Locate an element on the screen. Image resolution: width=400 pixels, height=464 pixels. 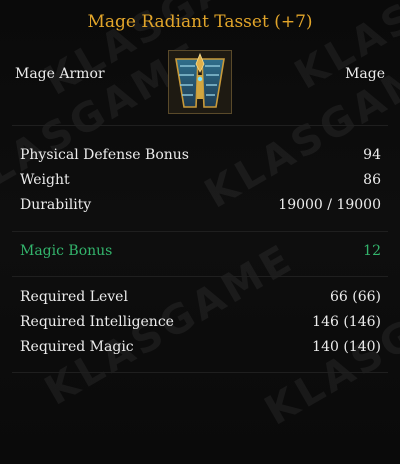
stat-row: Weight 86 is located at coordinates (200, 182).